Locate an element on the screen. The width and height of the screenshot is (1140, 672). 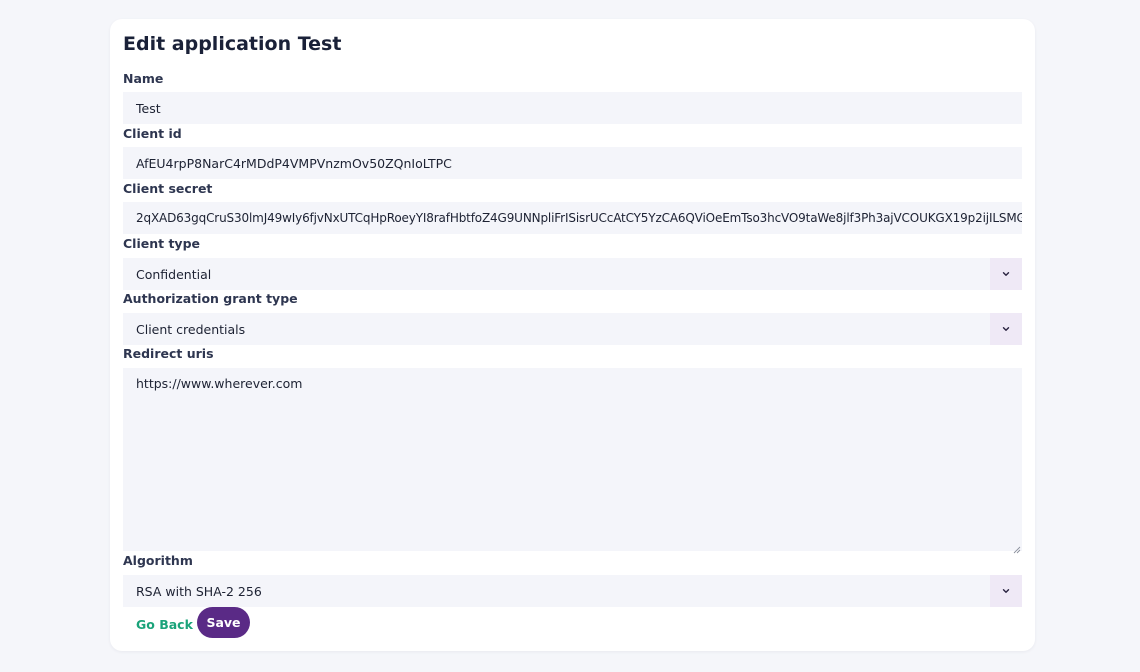
name-input: Test is located at coordinates (572, 108).